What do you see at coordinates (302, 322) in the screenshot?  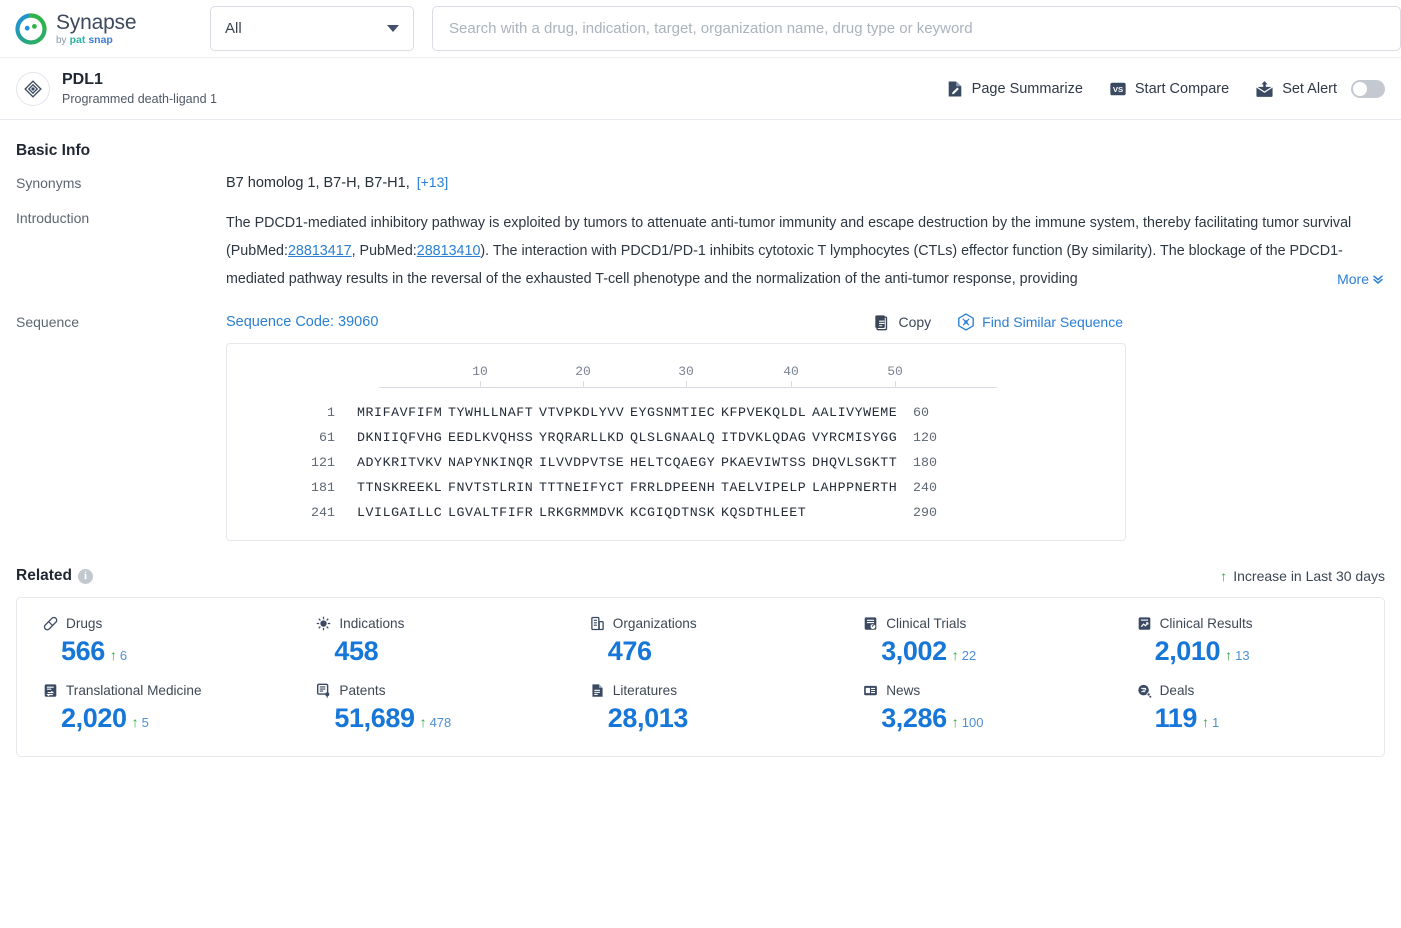 I see `sequence-code-link: Sequence Code: 39060` at bounding box center [302, 322].